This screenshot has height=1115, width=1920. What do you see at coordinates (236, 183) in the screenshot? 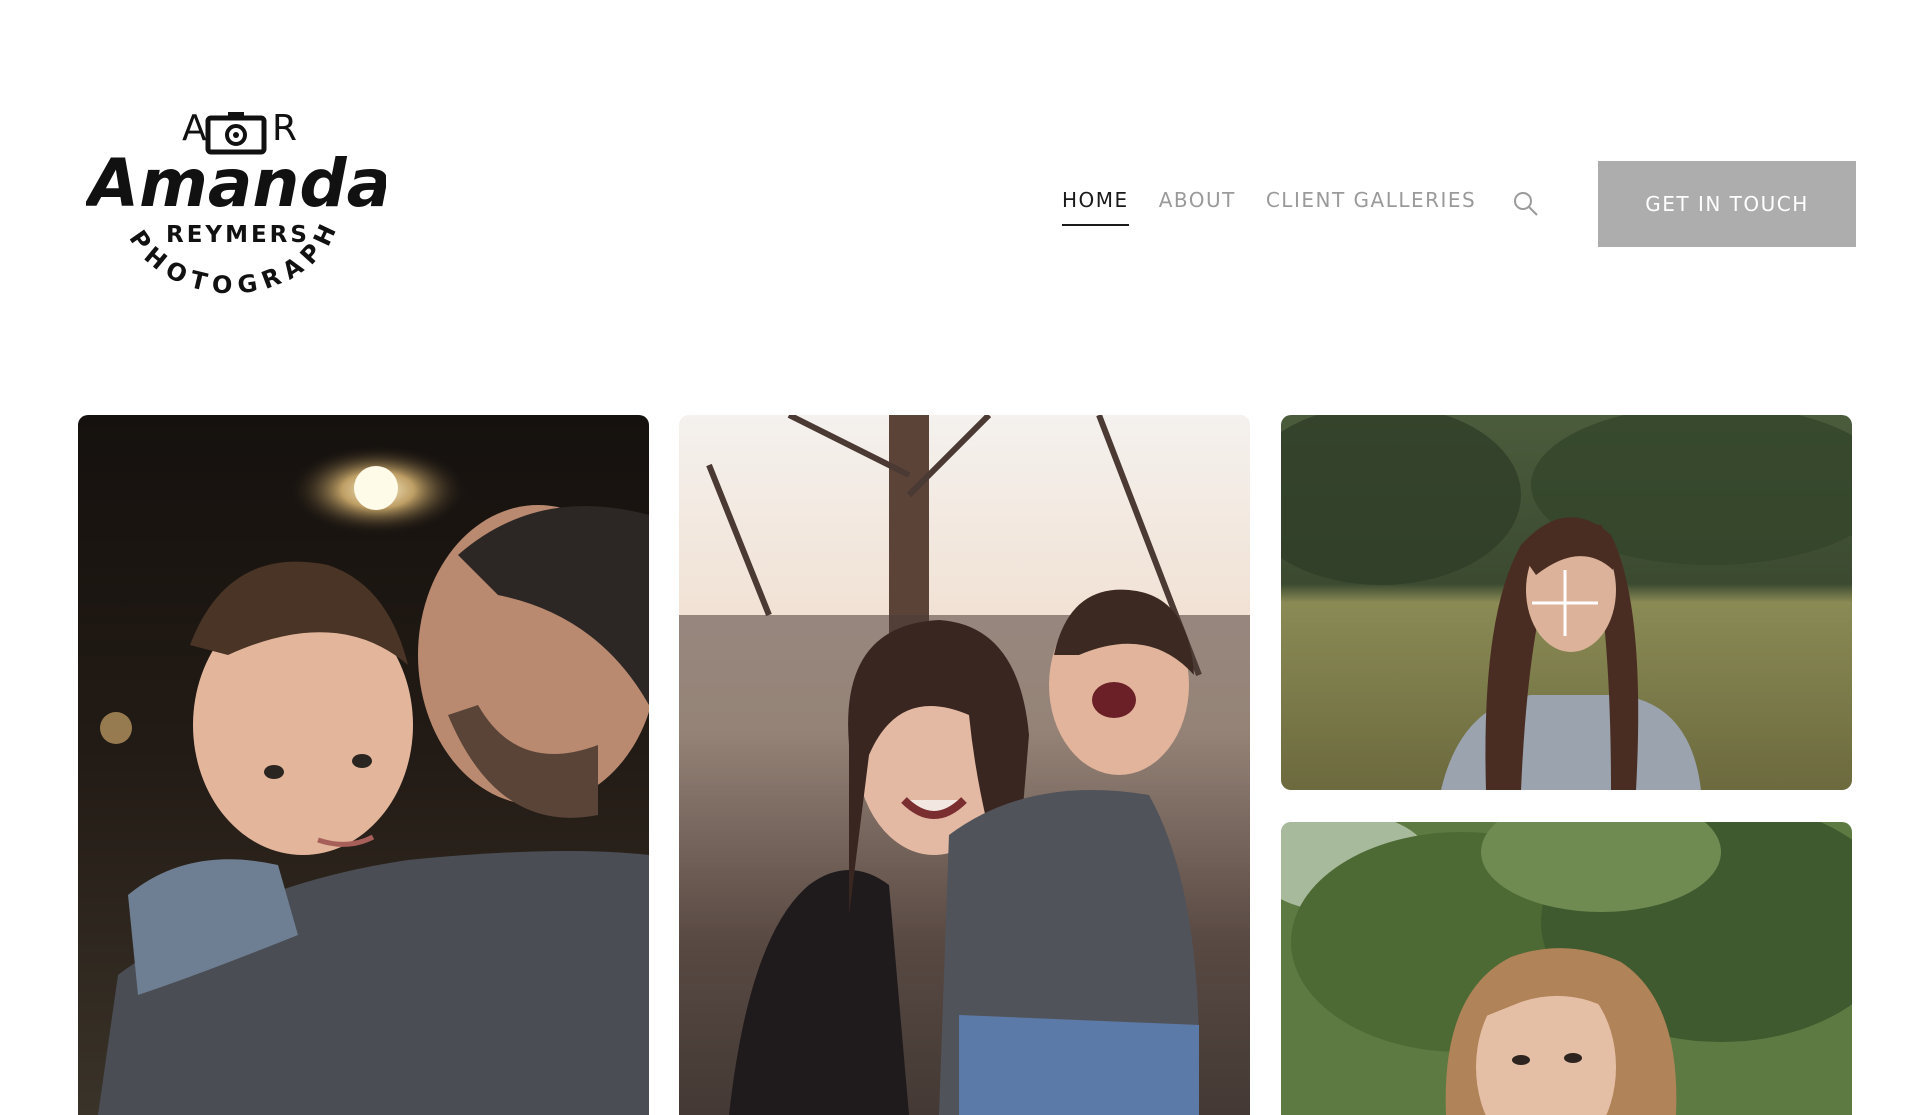
I see `logo-script-name: Amanda` at bounding box center [236, 183].